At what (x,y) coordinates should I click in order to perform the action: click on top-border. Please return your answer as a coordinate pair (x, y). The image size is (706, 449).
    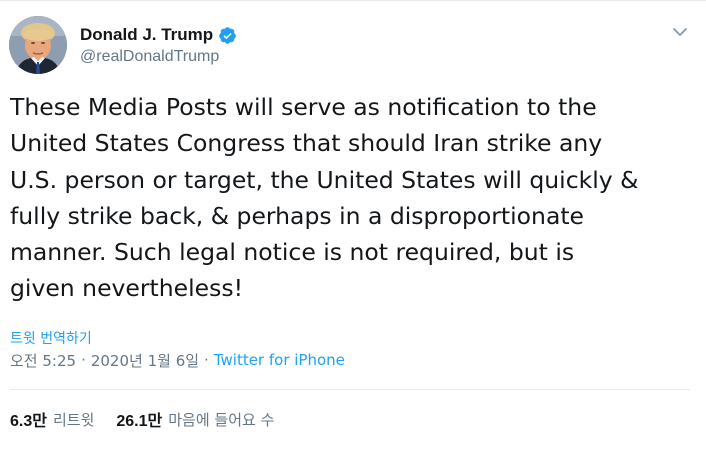
    Looking at the image, I should click on (353, 0).